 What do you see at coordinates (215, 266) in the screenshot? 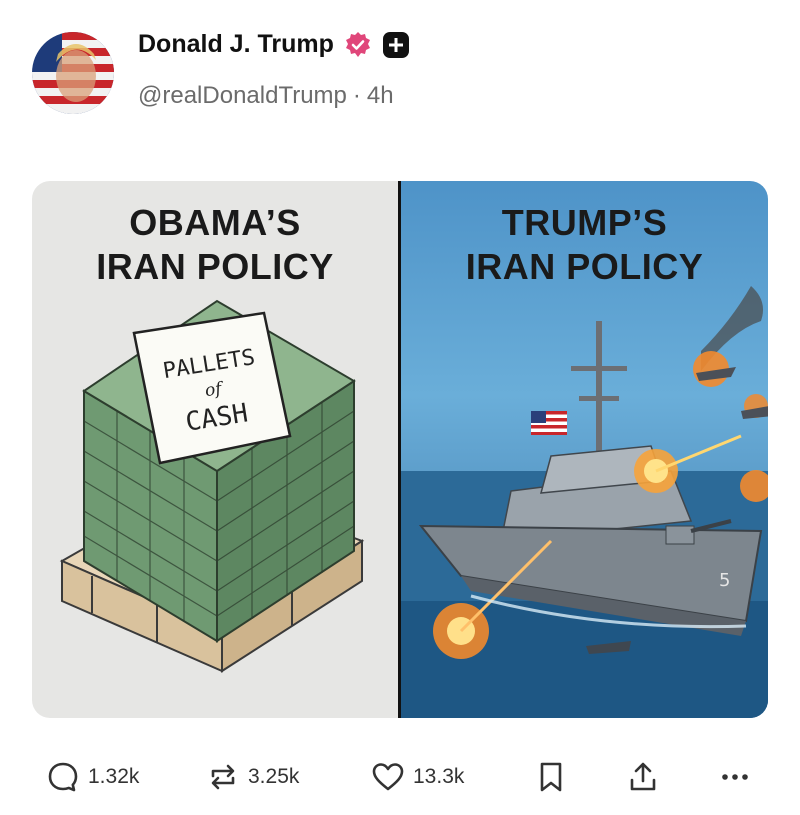
I see `left-title-line2: IRAN POLICY` at bounding box center [215, 266].